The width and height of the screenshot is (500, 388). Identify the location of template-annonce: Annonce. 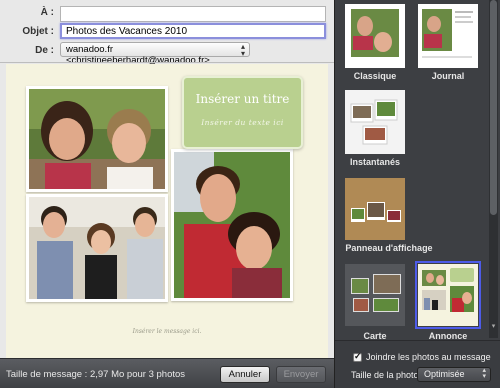
(448, 302).